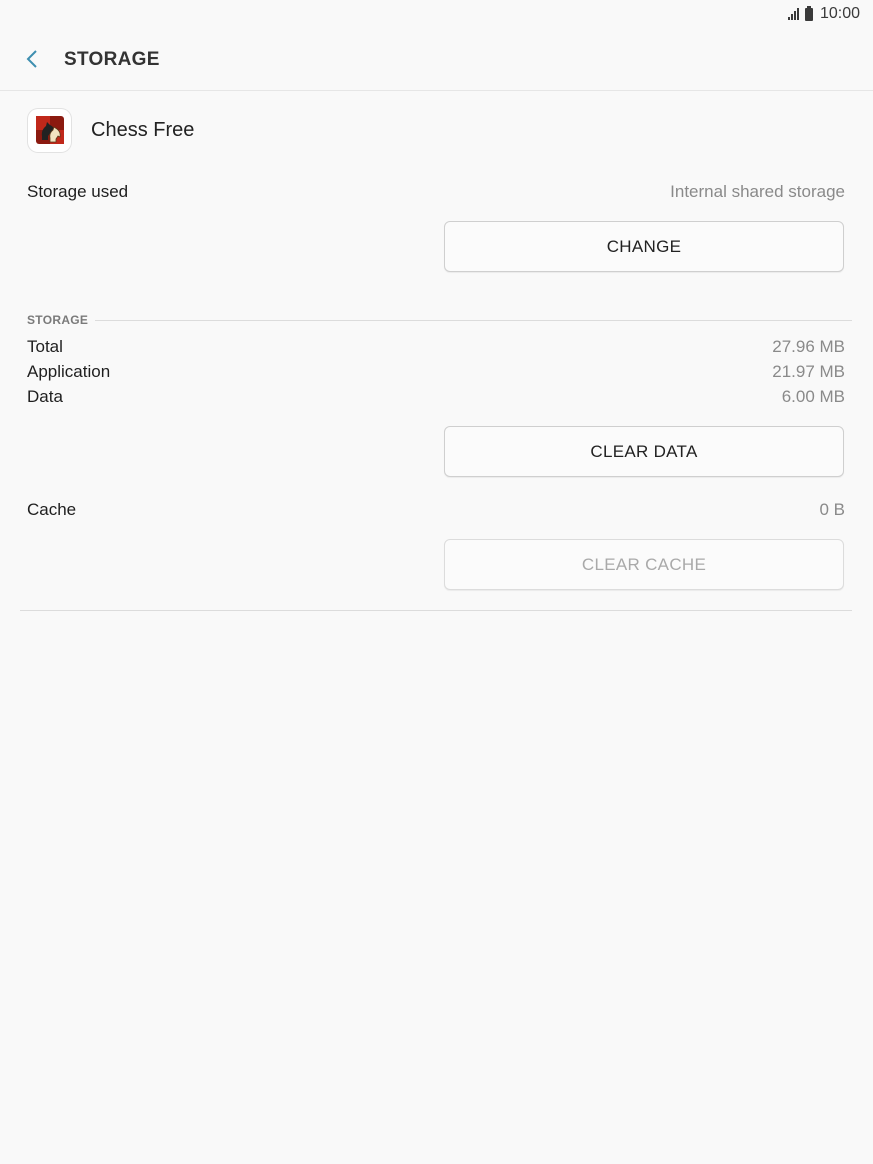  I want to click on storage-used-value: Internal shared storage, so click(757, 191).